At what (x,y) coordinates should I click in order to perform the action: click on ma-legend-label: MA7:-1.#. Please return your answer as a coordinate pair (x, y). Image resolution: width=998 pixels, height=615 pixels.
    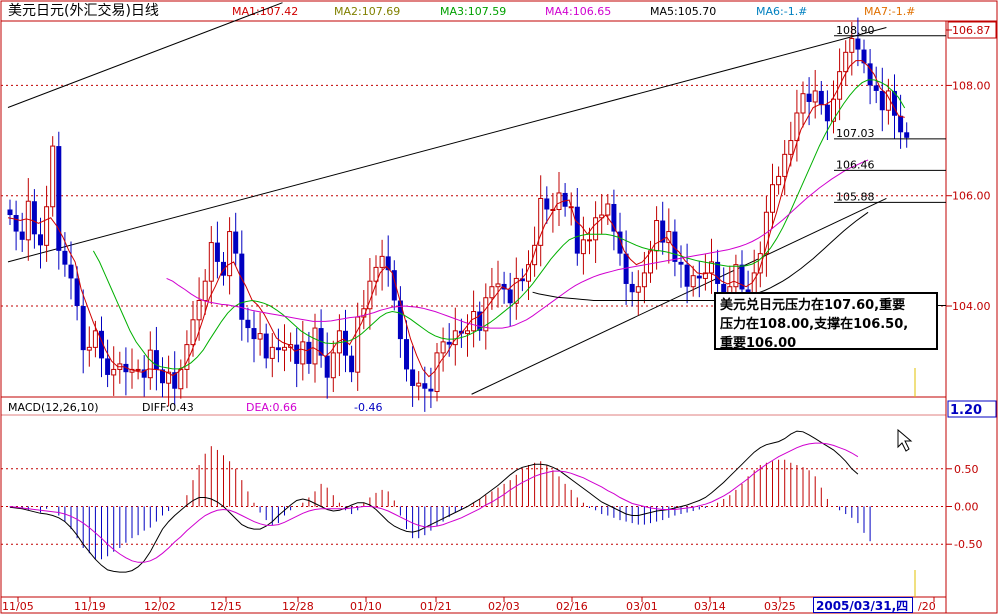
    Looking at the image, I should click on (889, 11).